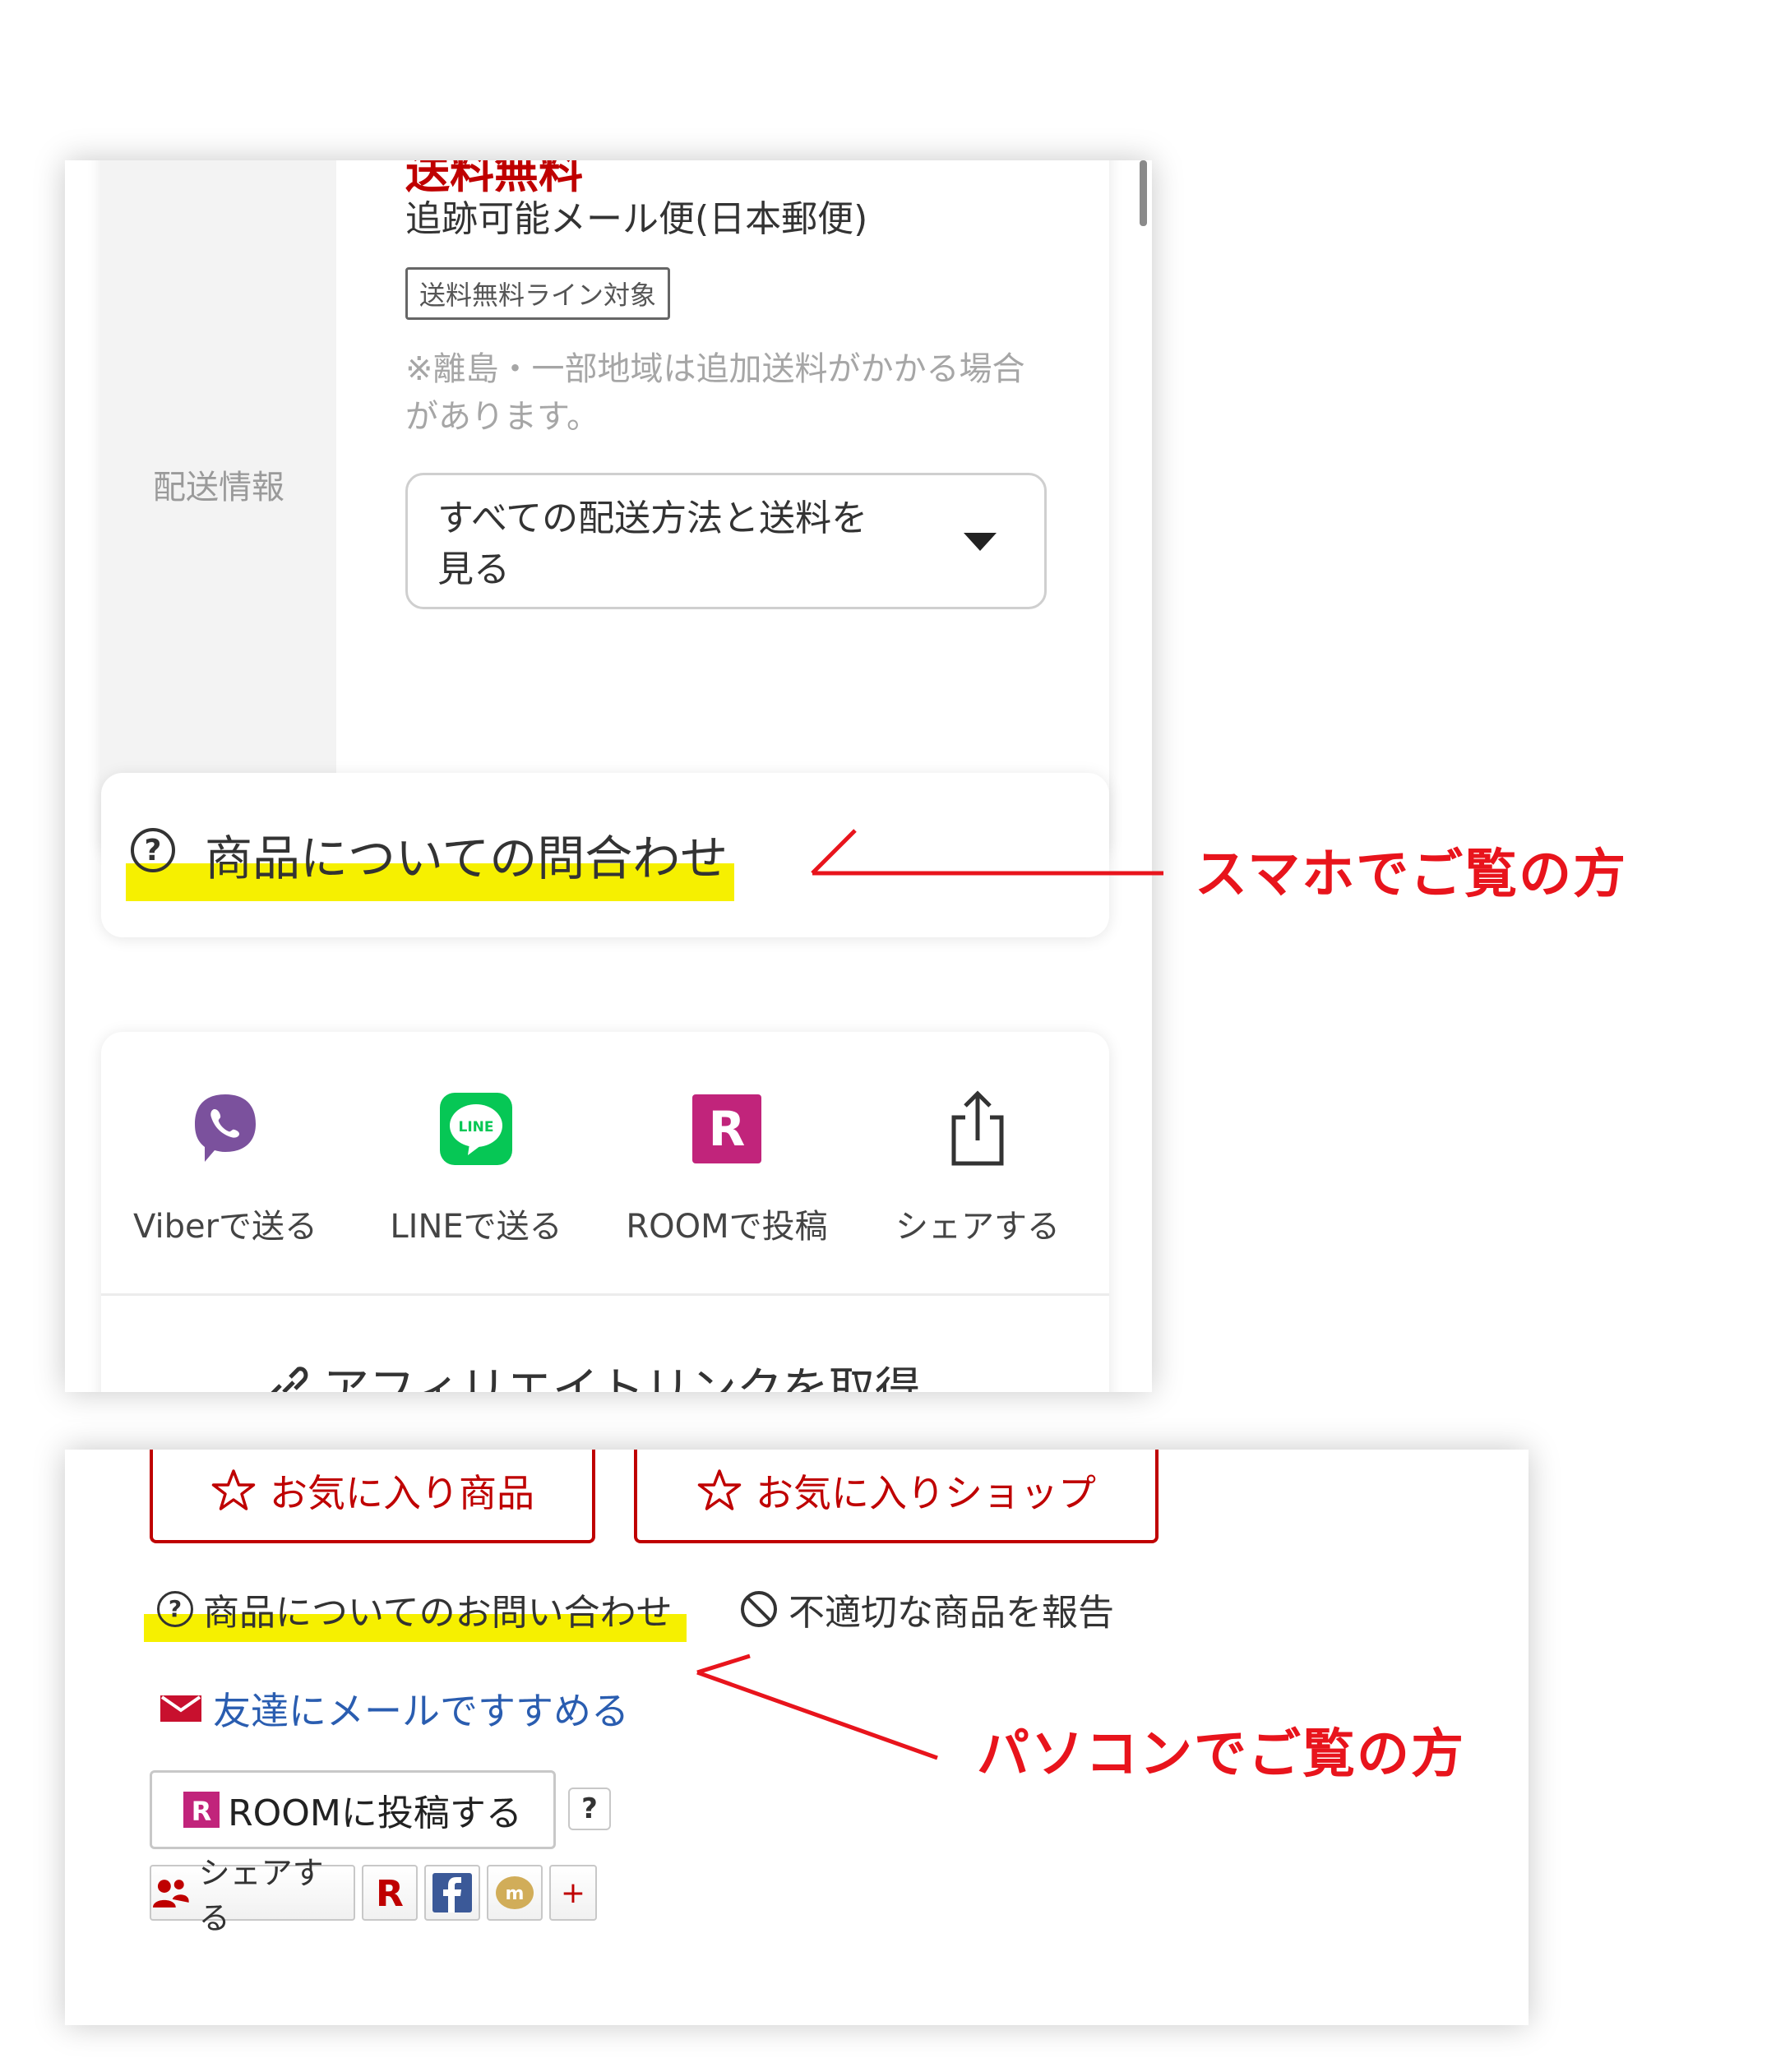 Image resolution: width=1776 pixels, height=2072 pixels. Describe the element at coordinates (817, 1706) in the screenshot. I see `arrow-to-pc-inquiry` at that location.